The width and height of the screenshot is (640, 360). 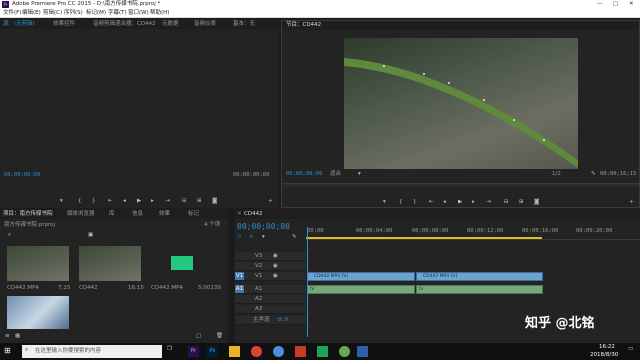 I want to click on tab-audio-meters: 音频仪表, so click(x=205, y=24).